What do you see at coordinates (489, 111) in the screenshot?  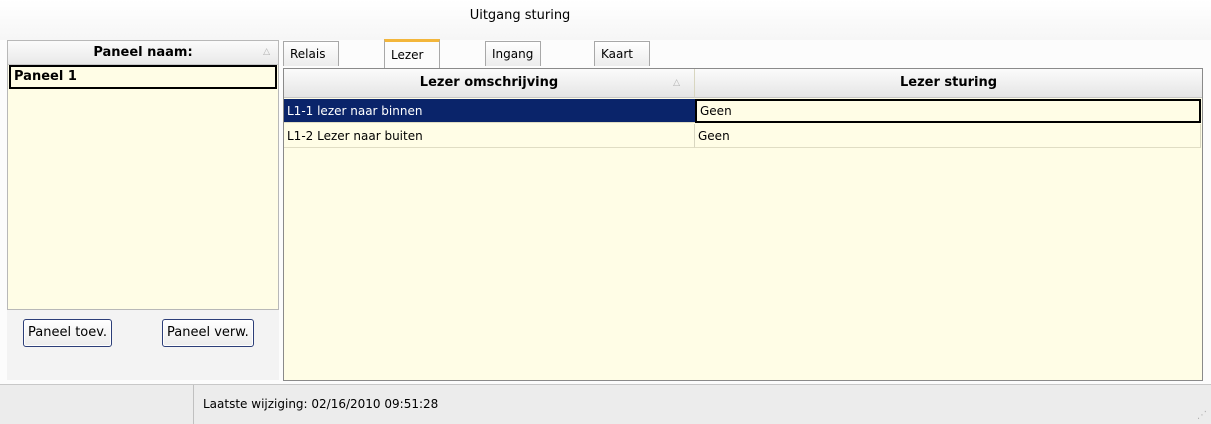 I see `table-row-omschrijving: L1-1 lezer naar binnen` at bounding box center [489, 111].